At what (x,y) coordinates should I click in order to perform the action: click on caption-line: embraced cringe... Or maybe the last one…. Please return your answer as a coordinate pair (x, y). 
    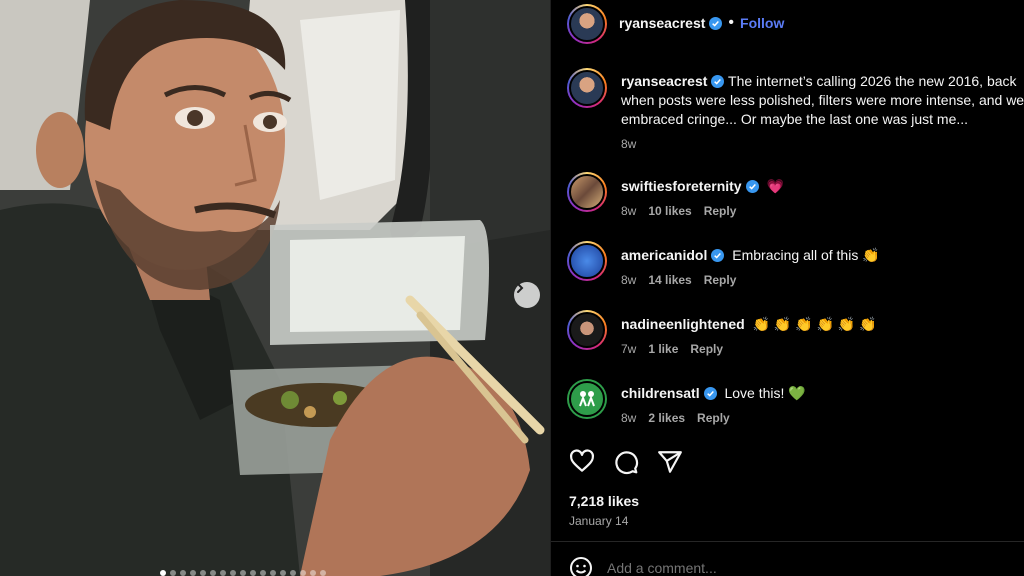
    Looking at the image, I should click on (795, 119).